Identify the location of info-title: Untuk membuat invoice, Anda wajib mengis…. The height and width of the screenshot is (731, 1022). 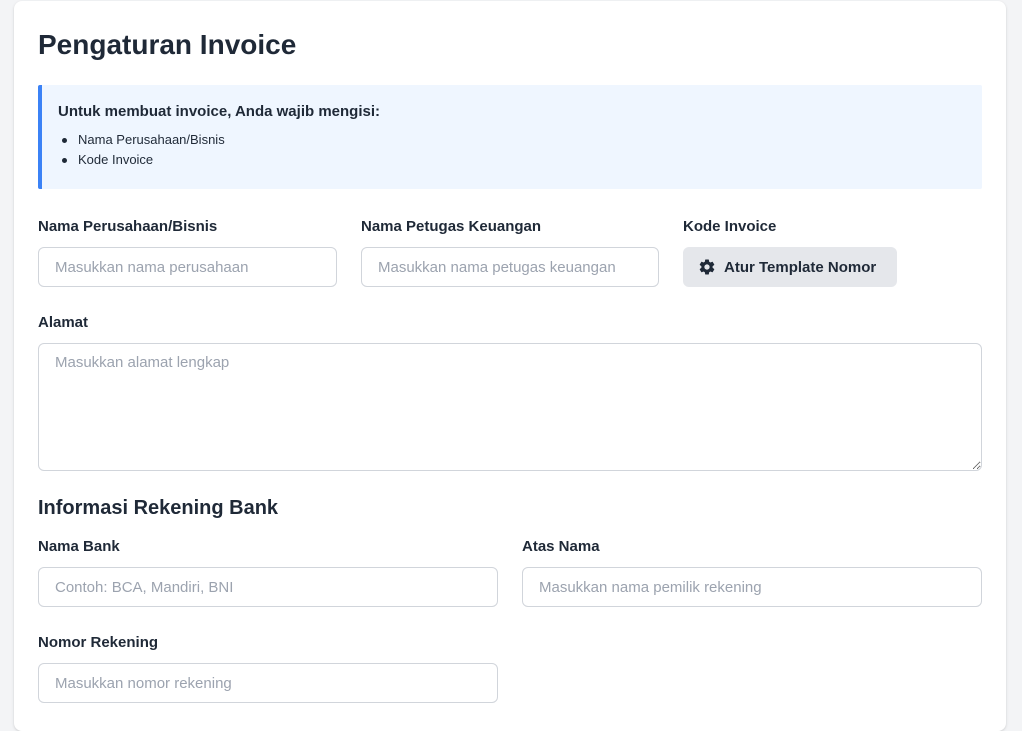
(219, 111).